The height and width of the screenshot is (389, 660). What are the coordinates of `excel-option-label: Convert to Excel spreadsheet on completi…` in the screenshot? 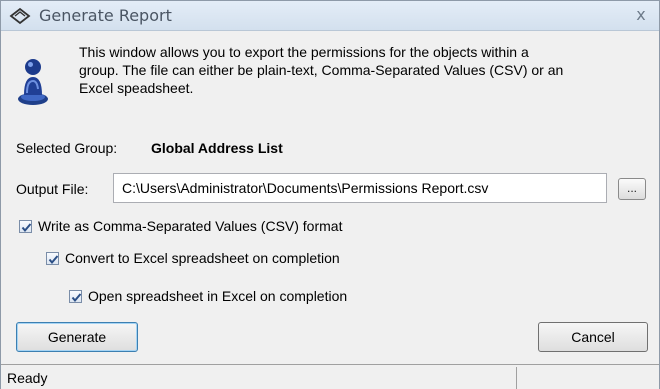 It's located at (202, 258).